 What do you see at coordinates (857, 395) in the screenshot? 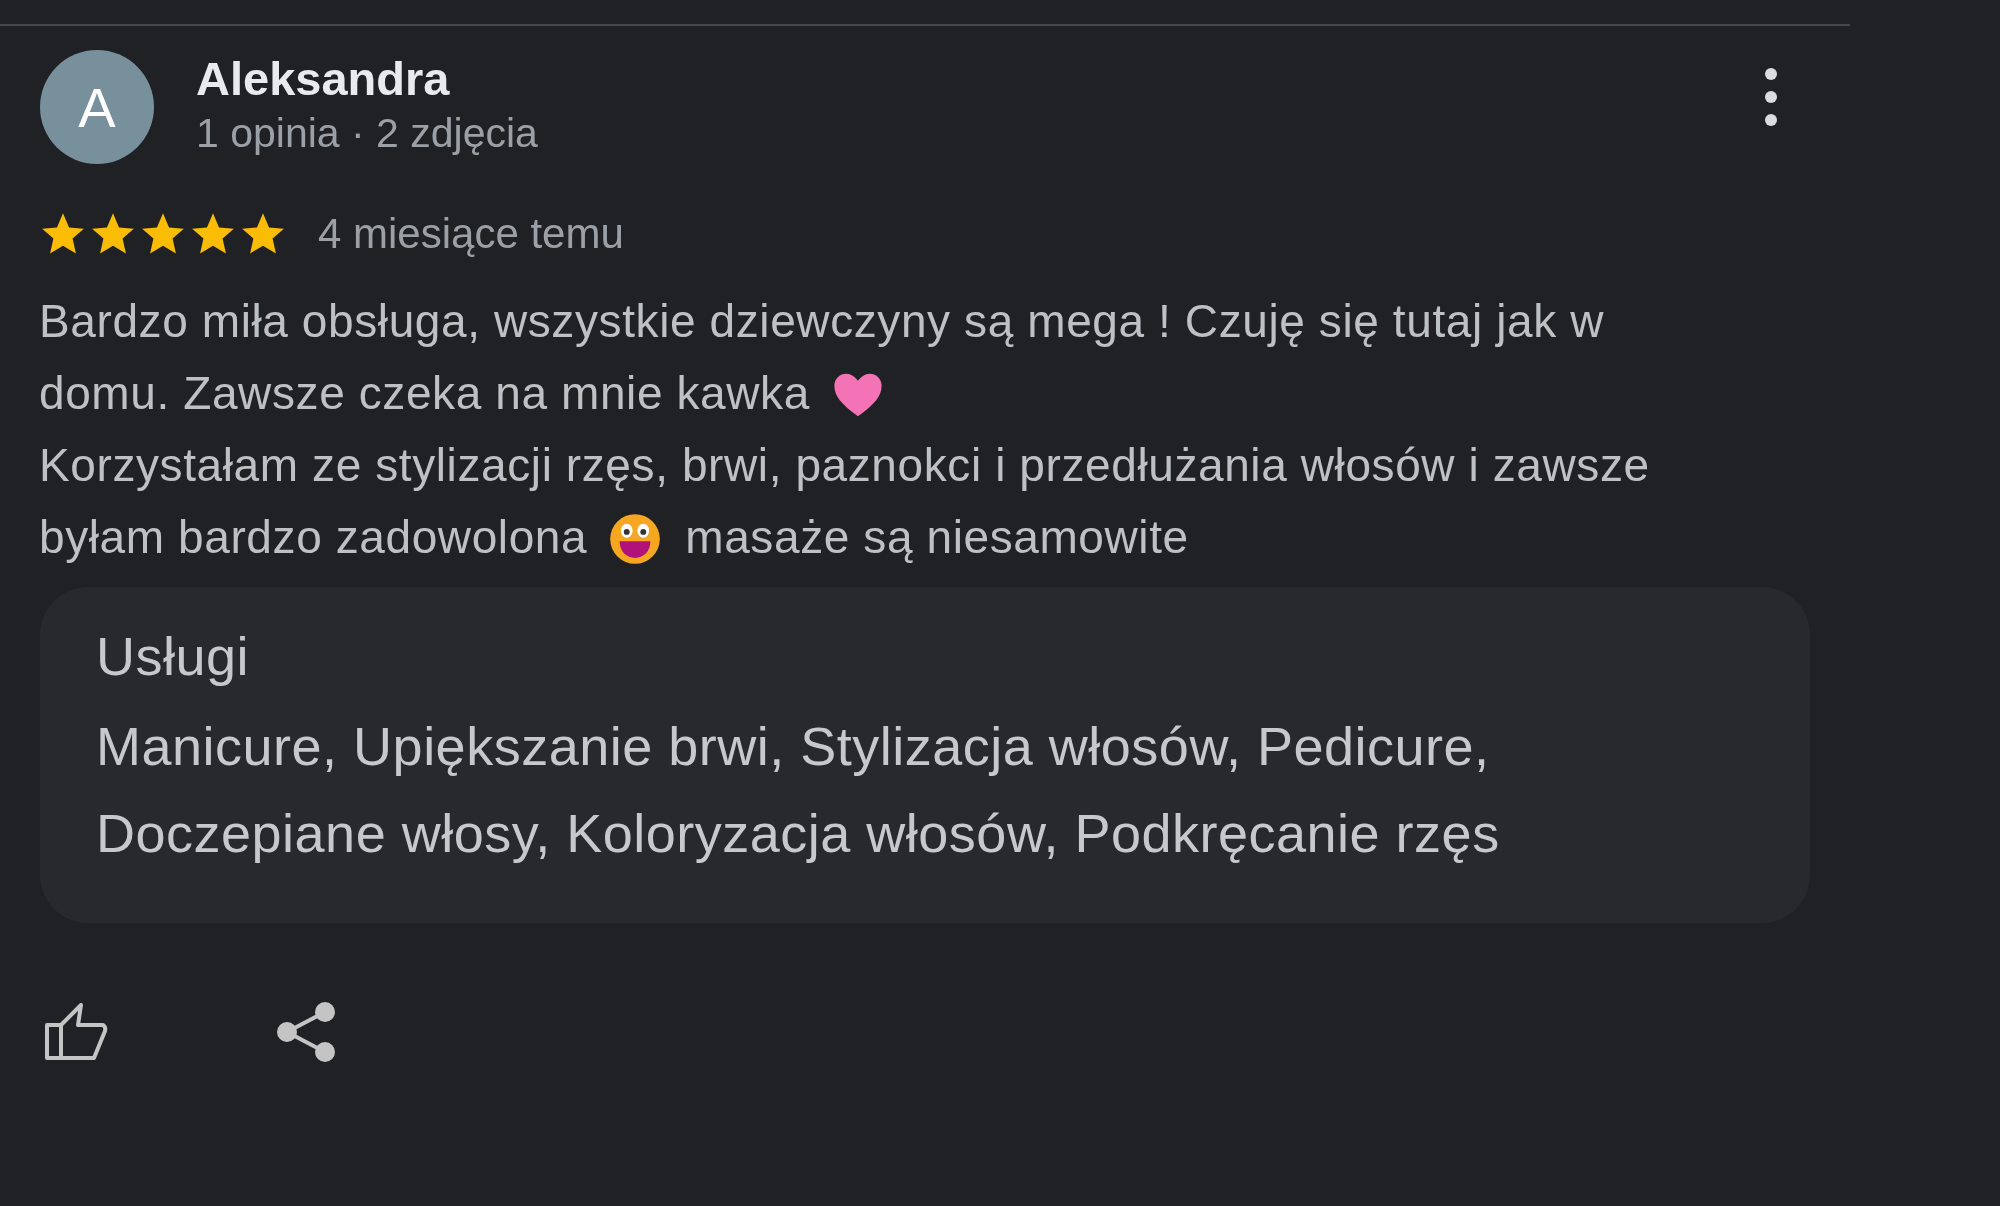
I see `heart-emoji-icon` at bounding box center [857, 395].